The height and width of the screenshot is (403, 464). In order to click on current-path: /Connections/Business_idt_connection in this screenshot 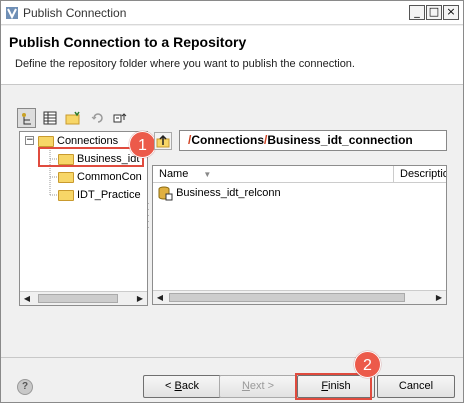, I will do `click(313, 140)`.